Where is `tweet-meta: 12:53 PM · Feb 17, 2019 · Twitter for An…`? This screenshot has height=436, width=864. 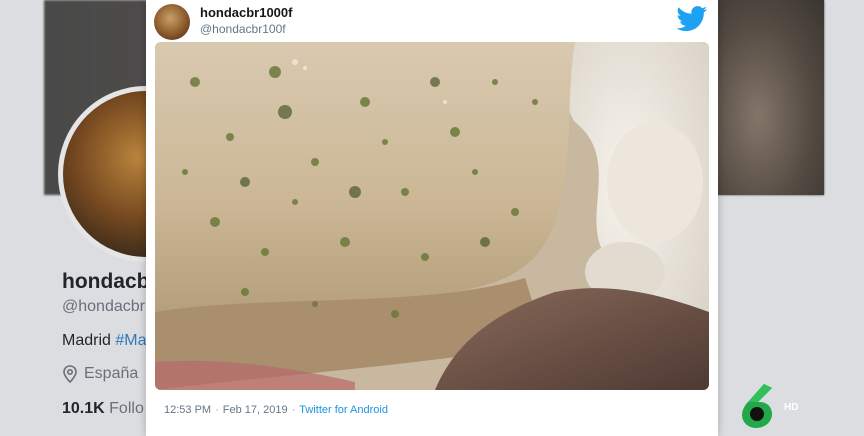
tweet-meta: 12:53 PM · Feb 17, 2019 · Twitter for An… is located at coordinates (276, 410).